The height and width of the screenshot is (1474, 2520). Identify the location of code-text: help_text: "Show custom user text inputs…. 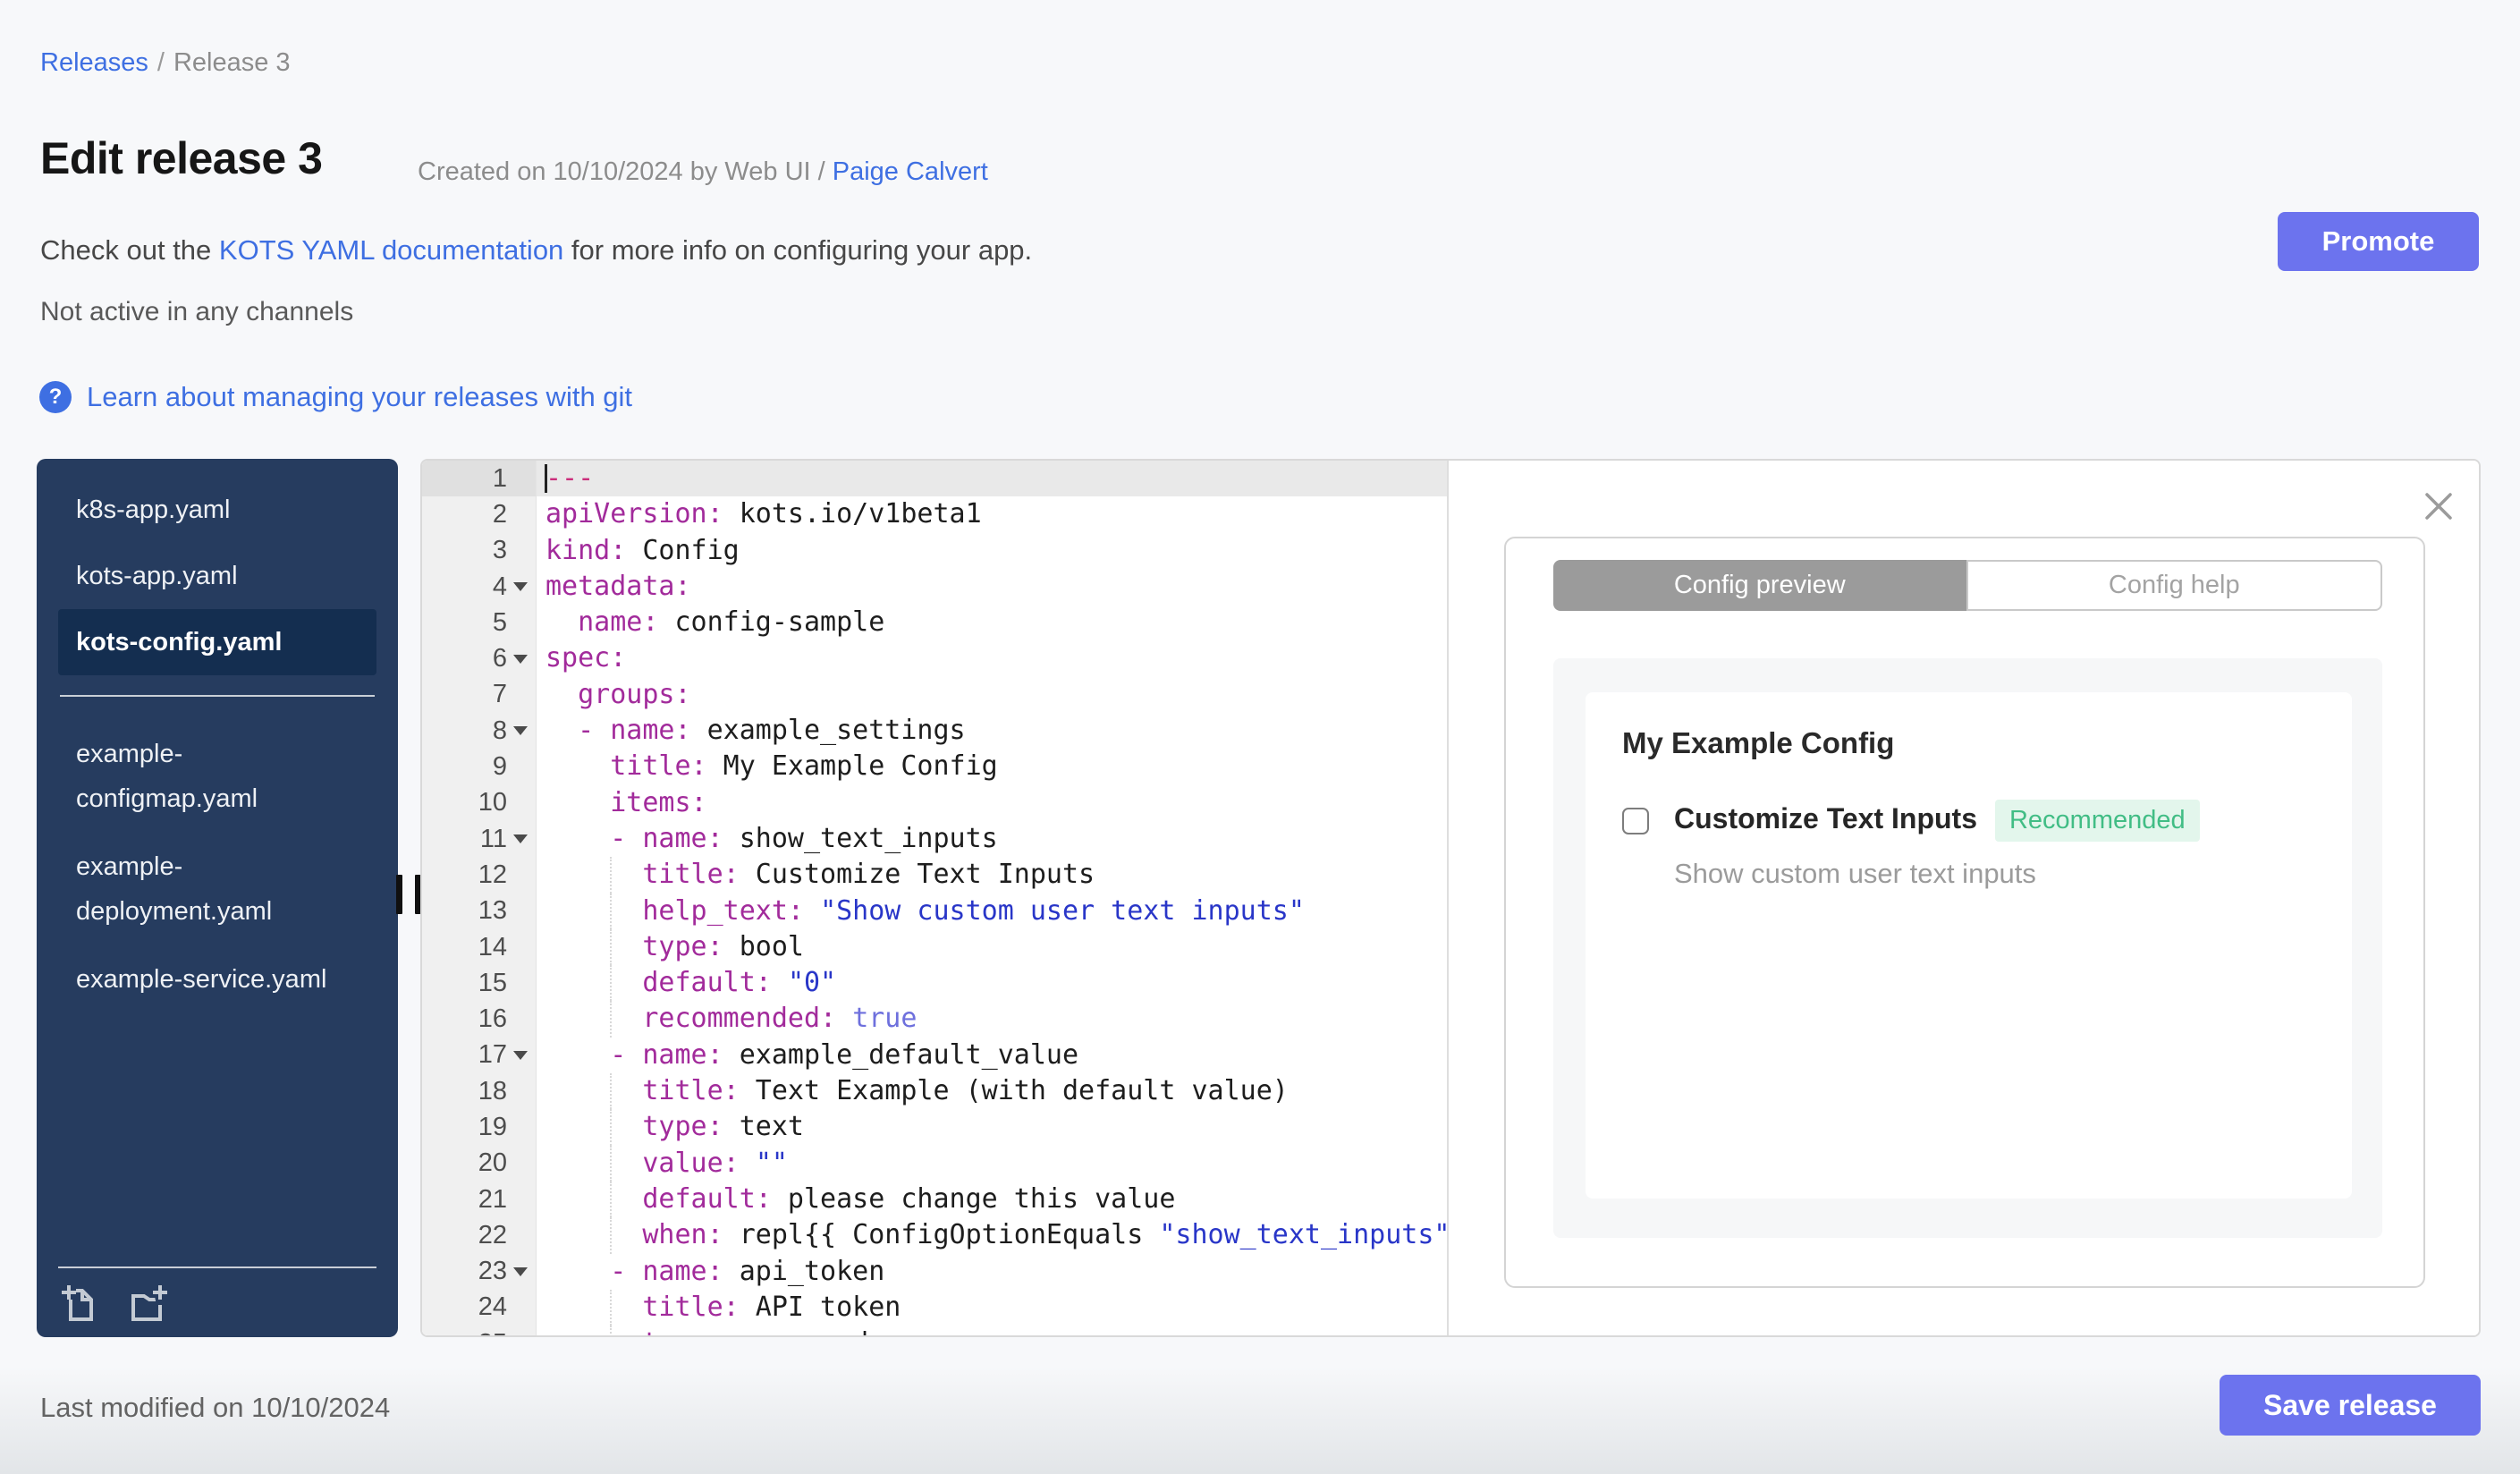
(993, 911).